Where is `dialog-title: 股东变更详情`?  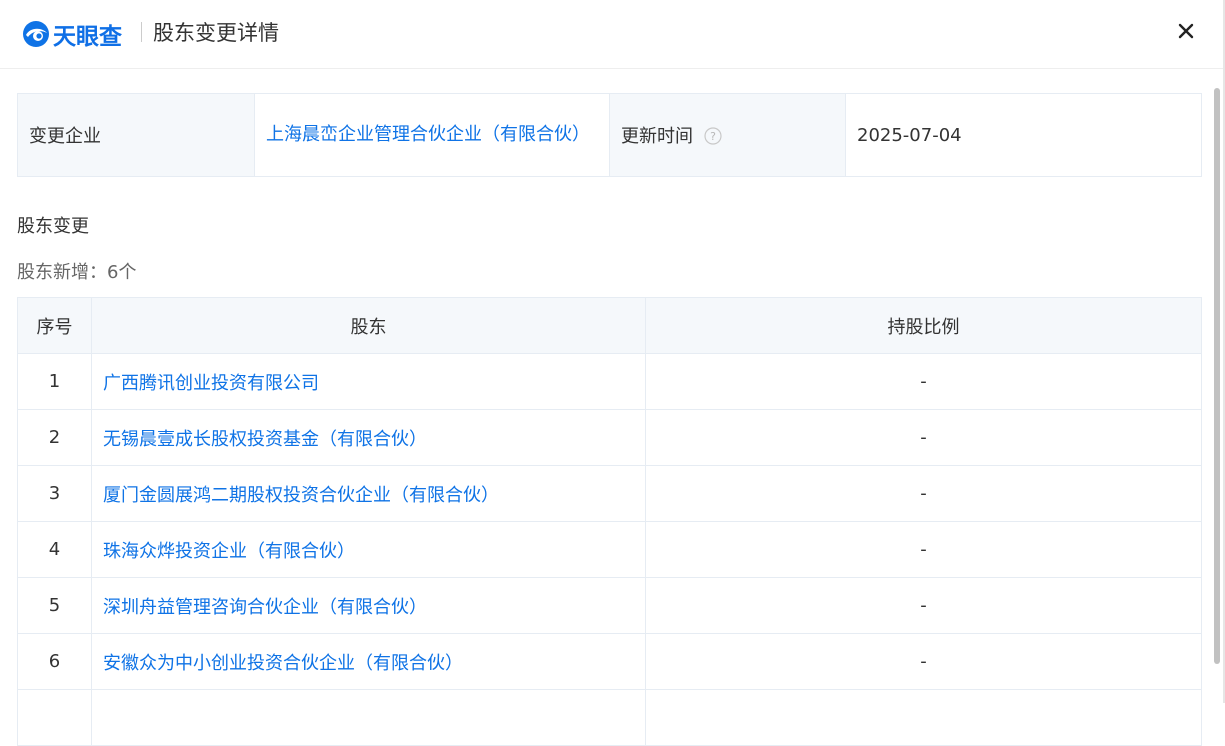
dialog-title: 股东变更详情 is located at coordinates (216, 33).